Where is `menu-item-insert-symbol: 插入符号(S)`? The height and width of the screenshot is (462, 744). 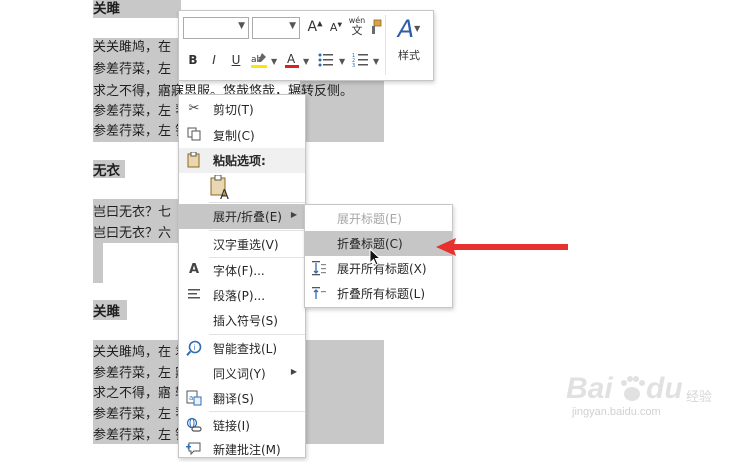
menu-item-insert-symbol: 插入符号(S) is located at coordinates (242, 320).